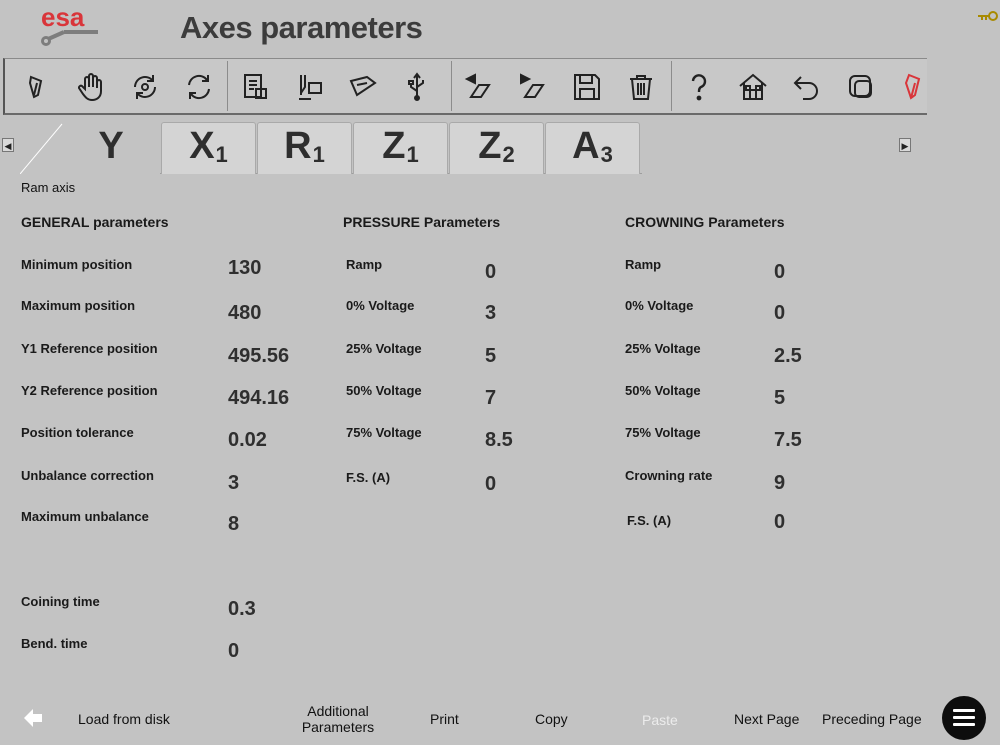  I want to click on param-label: Minimum position, so click(77, 264).